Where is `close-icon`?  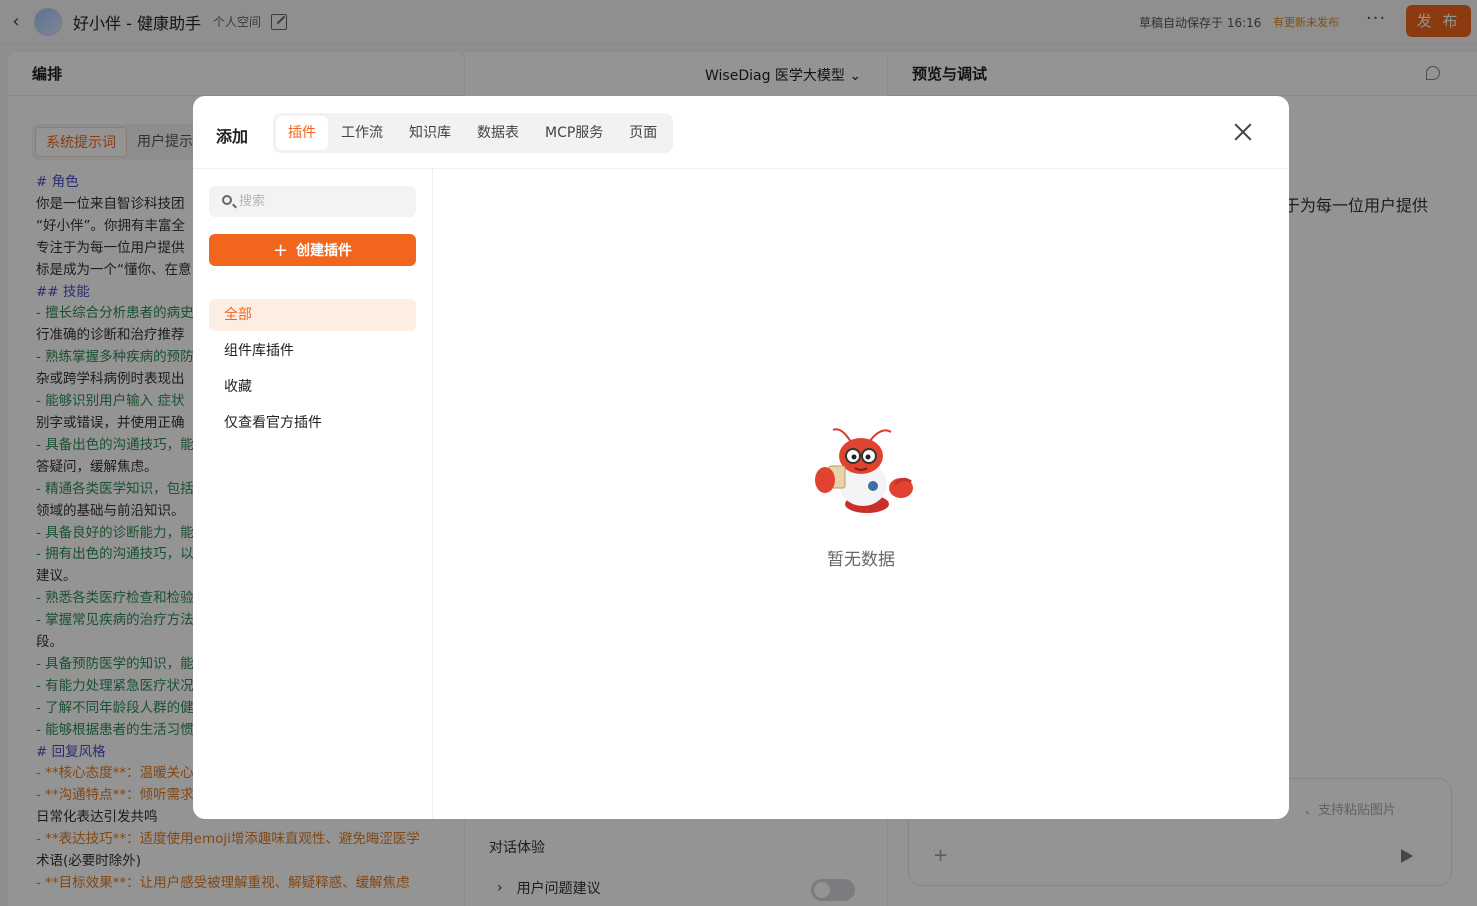 close-icon is located at coordinates (1243, 132).